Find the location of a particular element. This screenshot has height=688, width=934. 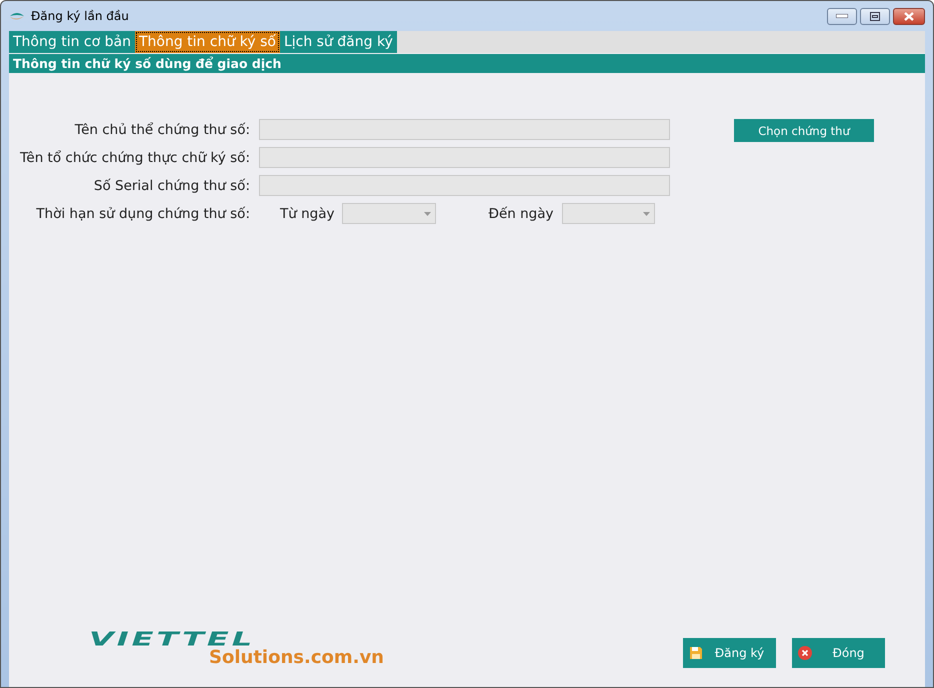

tab: Lịch sử đăng ký is located at coordinates (338, 42).